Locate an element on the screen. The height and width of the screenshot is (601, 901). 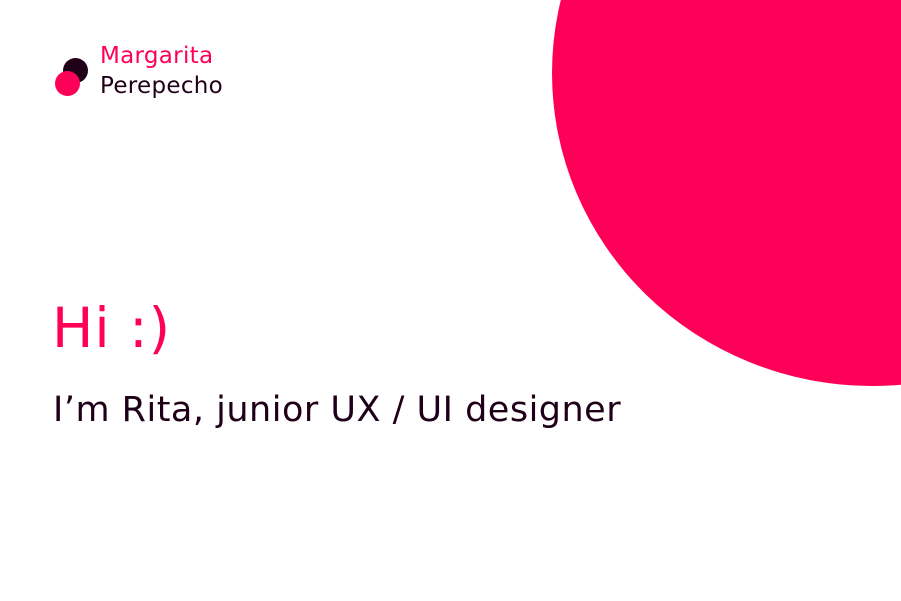
logo-last-name: Perepecho is located at coordinates (162, 86).